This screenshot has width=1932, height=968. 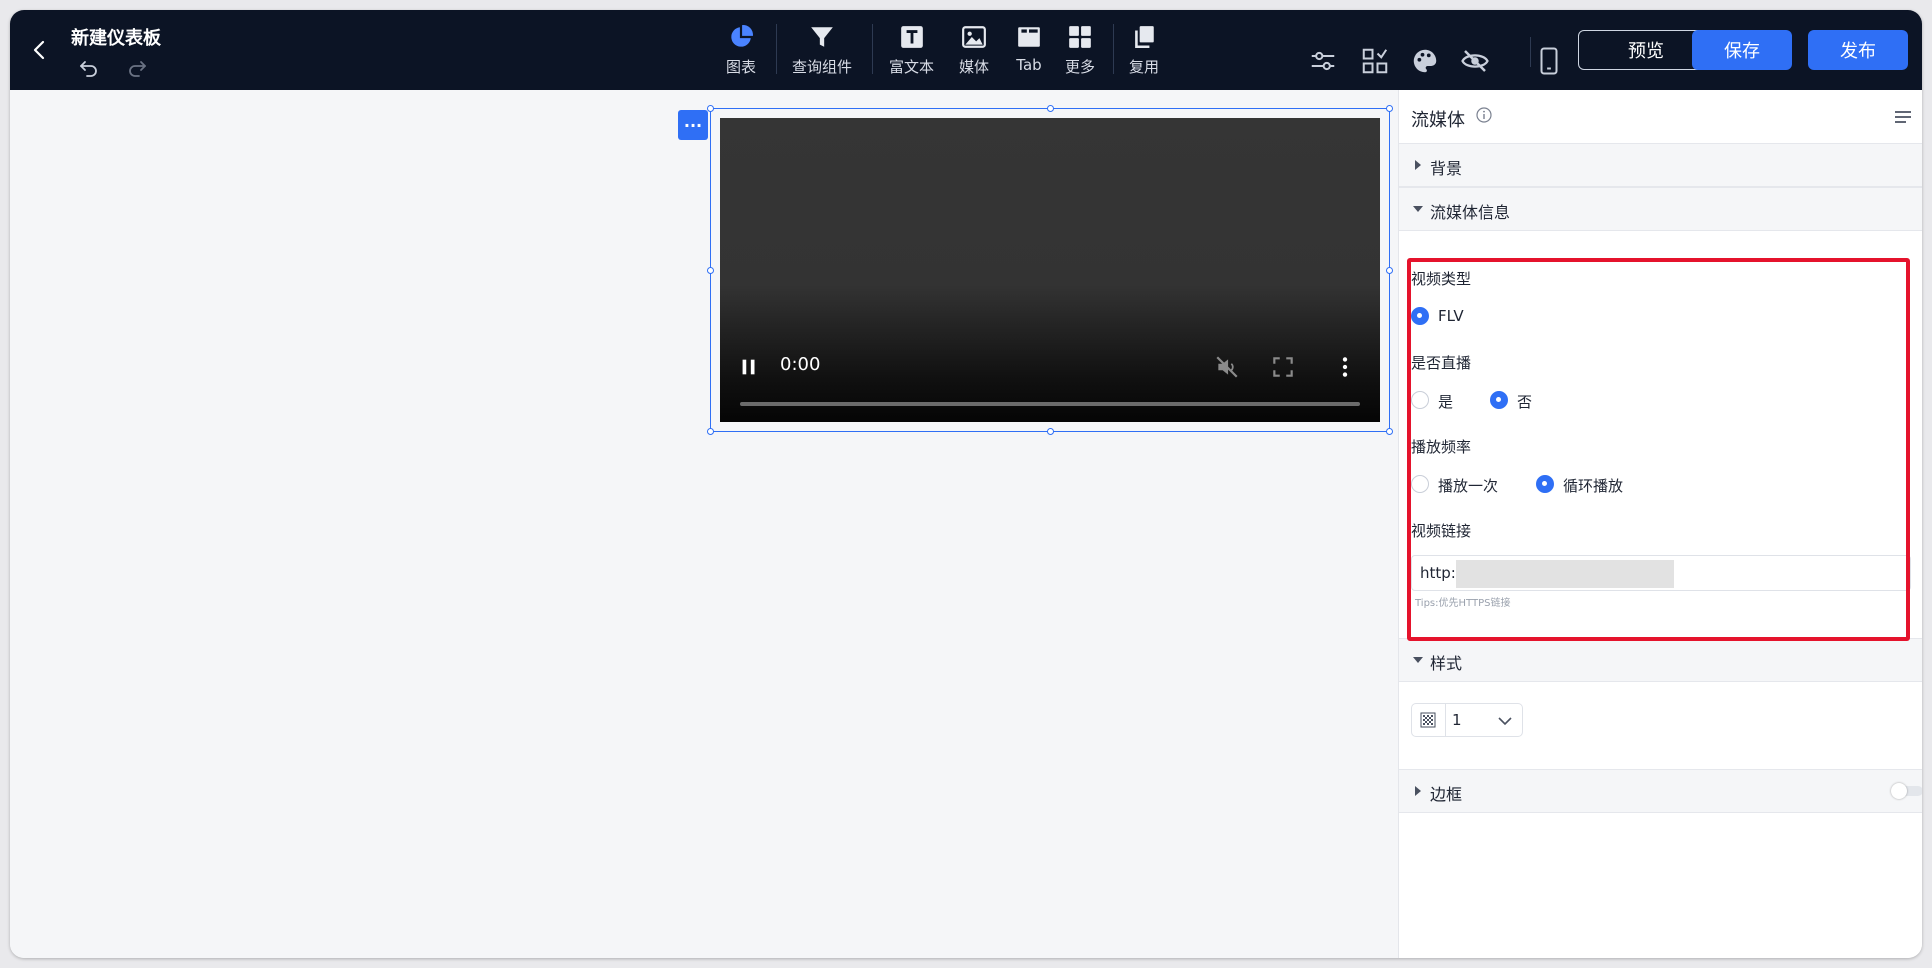 What do you see at coordinates (741, 54) in the screenshot?
I see `toolbar-chart: 图表` at bounding box center [741, 54].